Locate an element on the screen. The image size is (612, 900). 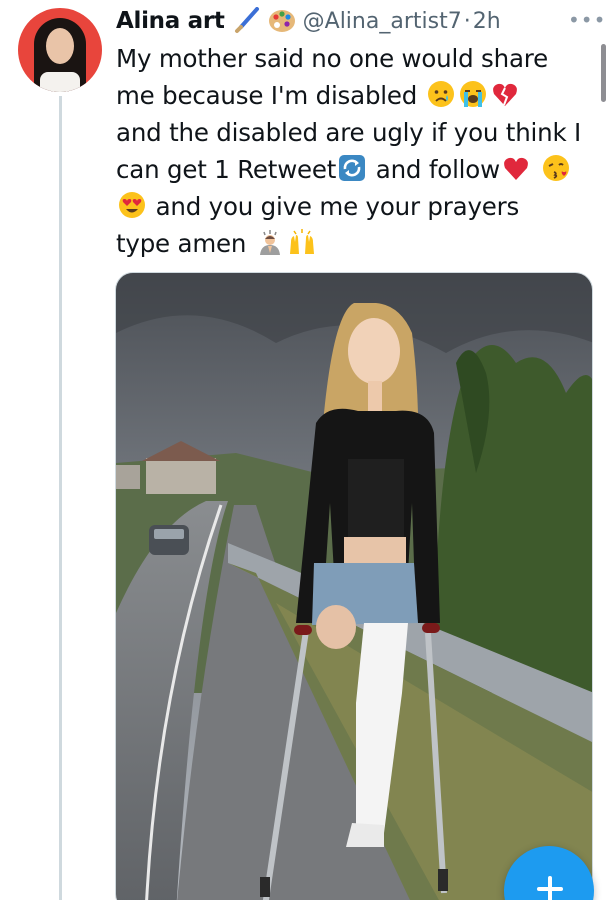
palette-icon is located at coordinates (281, 21).